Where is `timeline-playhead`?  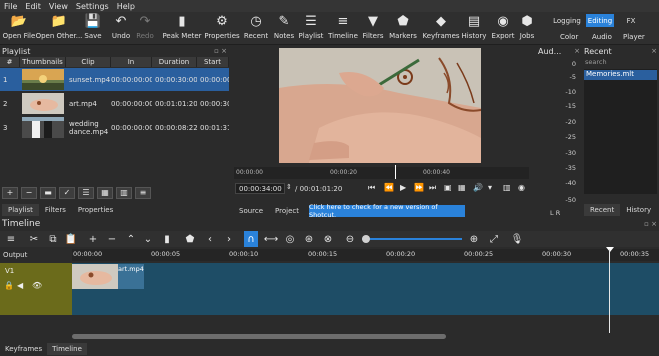
timeline-playhead is located at coordinates (609, 291).